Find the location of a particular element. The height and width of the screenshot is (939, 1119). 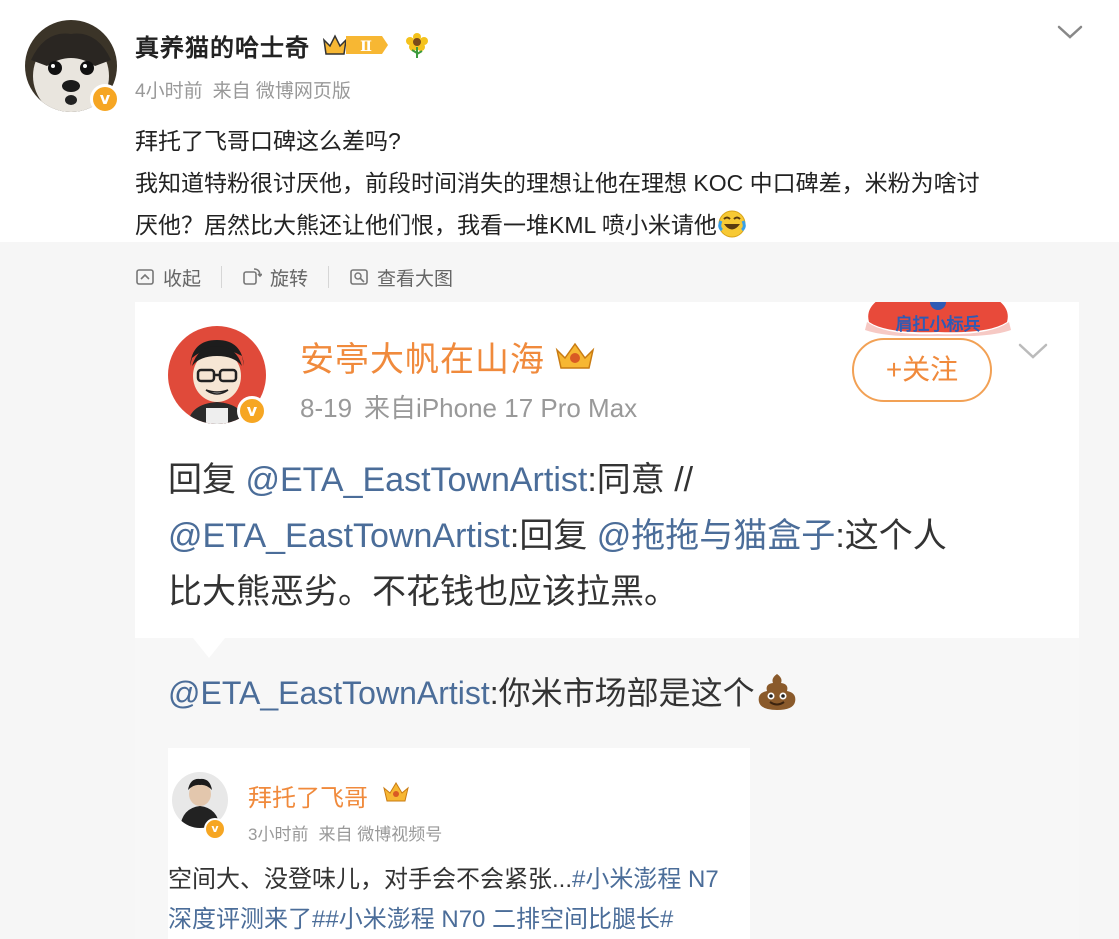

card-pointer is located at coordinates (209, 648).